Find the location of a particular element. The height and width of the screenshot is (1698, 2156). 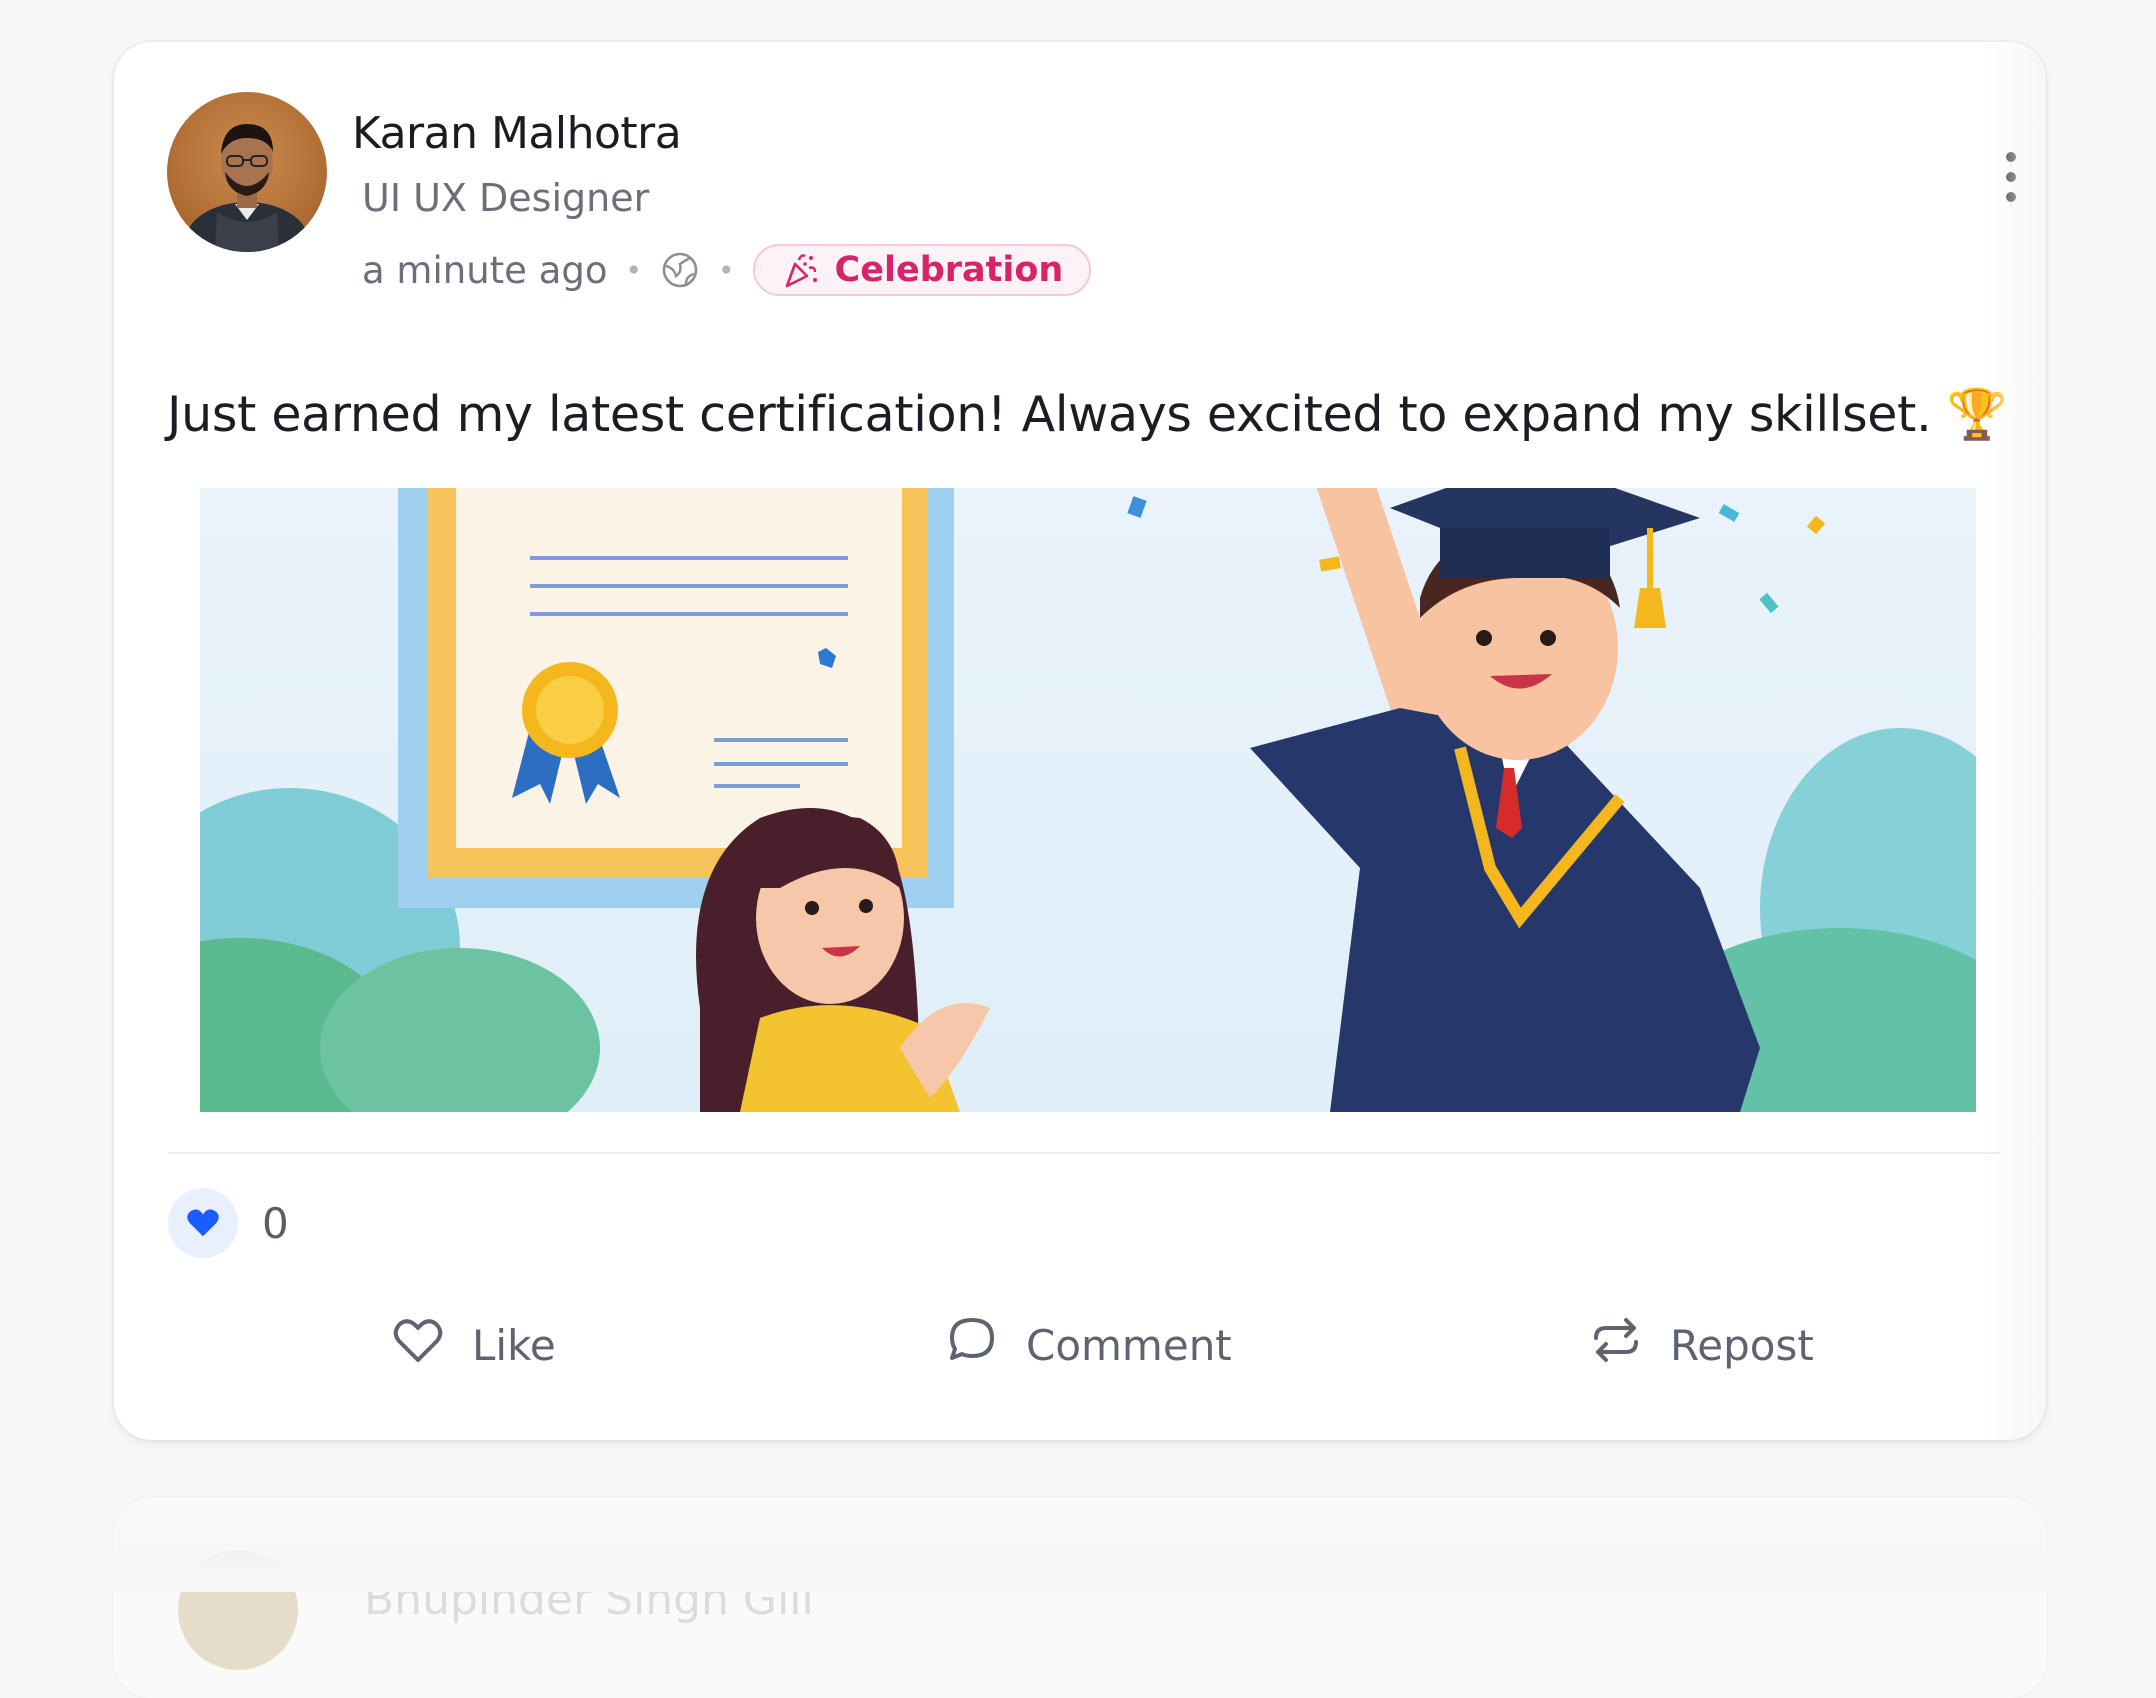

post-timestamp: a minute ago is located at coordinates (485, 270).